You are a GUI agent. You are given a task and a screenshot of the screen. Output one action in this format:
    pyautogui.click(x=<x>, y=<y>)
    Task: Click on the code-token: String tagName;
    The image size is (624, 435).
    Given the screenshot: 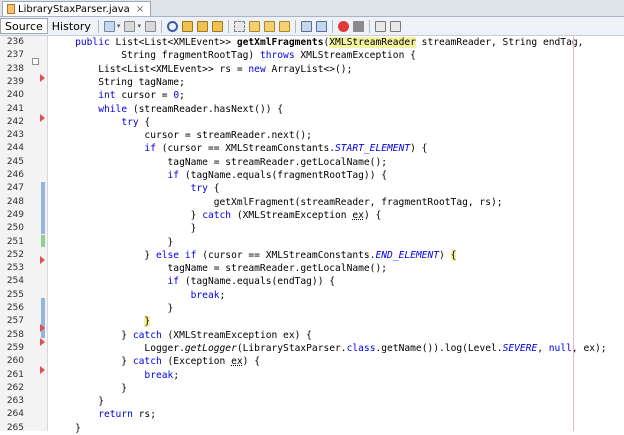 What is the action you would take?
    pyautogui.click(x=118, y=82)
    